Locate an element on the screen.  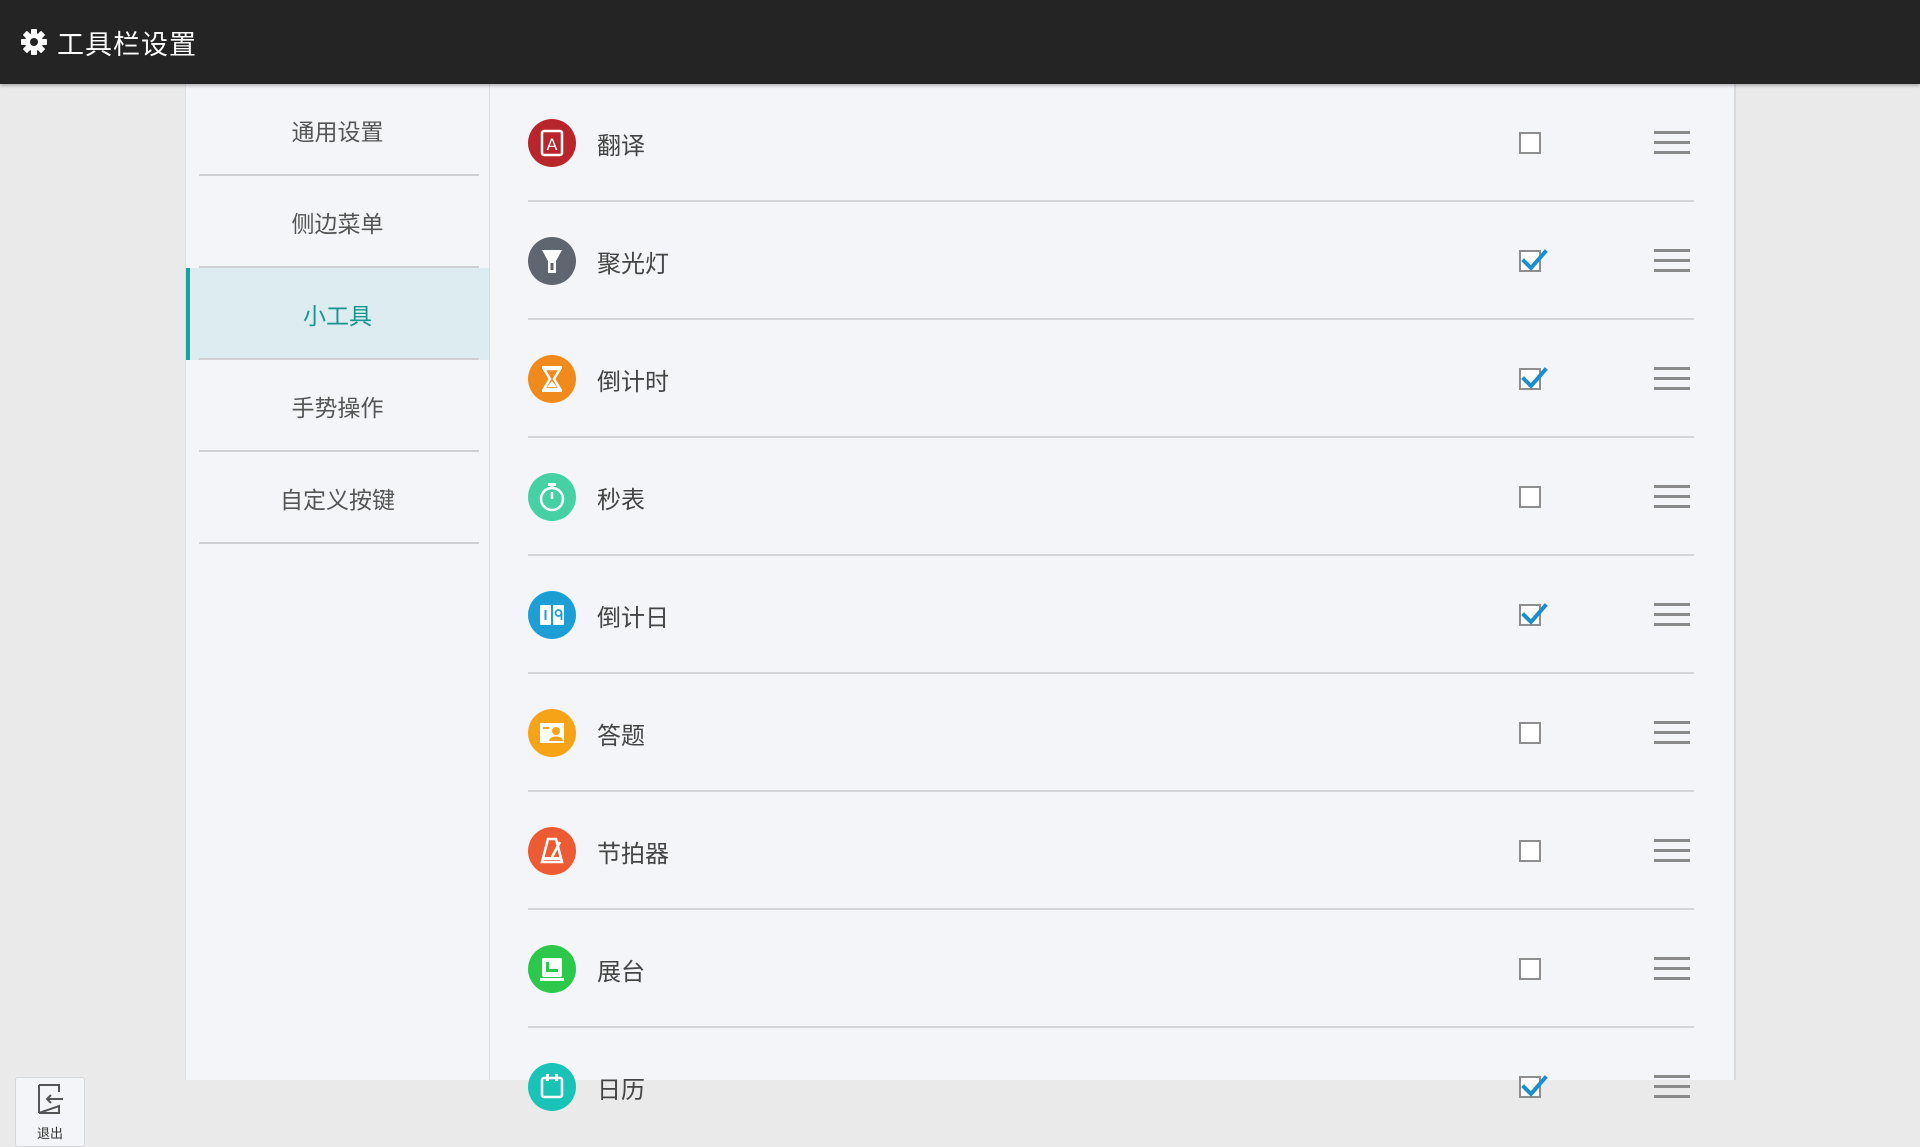
quiz-icon is located at coordinates (552, 733).